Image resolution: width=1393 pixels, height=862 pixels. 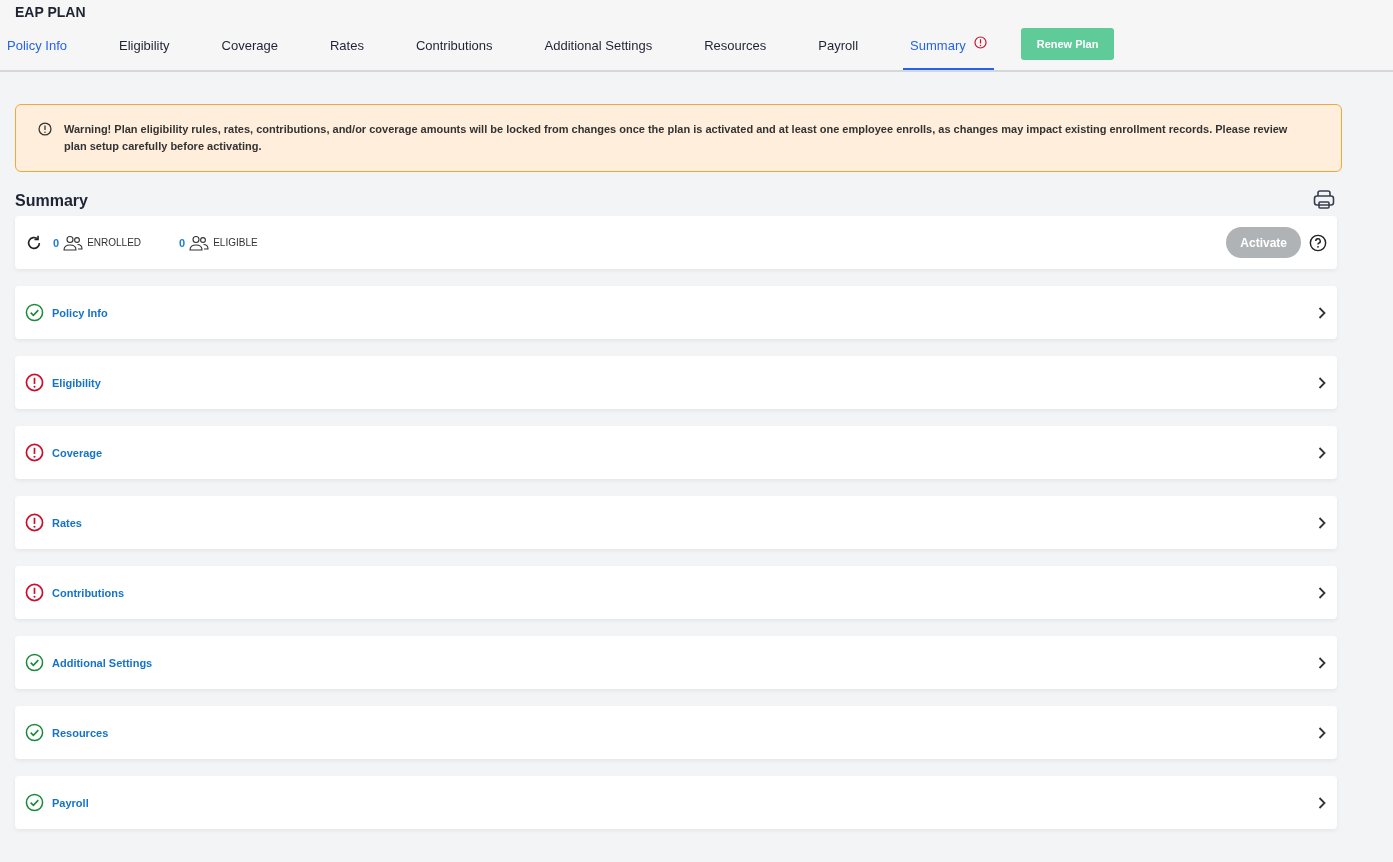 I want to click on enrolled-count: 0, so click(x=56, y=242).